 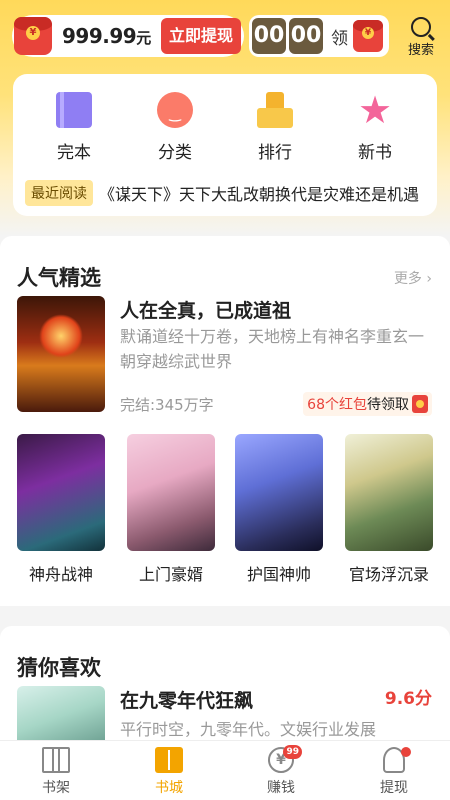 I want to click on redpack-suffix: 待领取, so click(x=388, y=405).